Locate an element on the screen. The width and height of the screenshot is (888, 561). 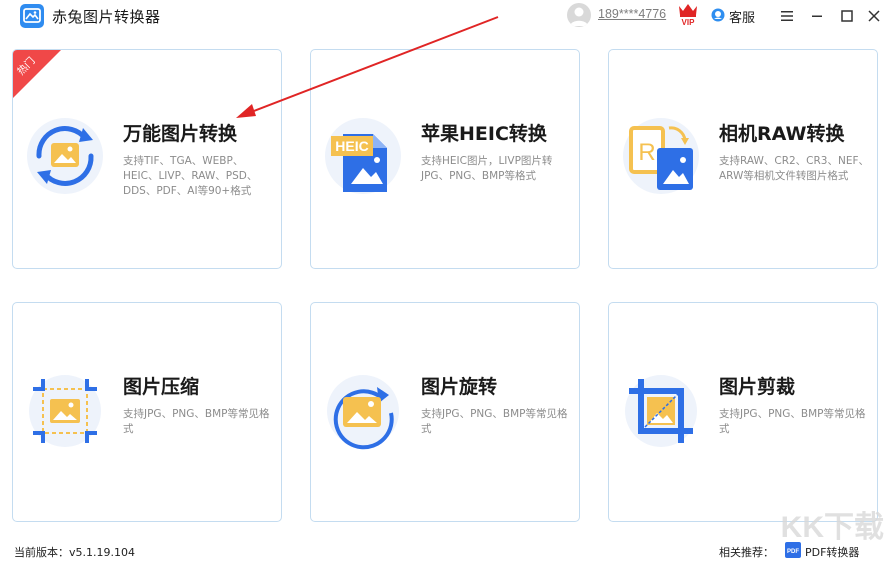
vip-crown-icon: VIP is located at coordinates (688, 14).